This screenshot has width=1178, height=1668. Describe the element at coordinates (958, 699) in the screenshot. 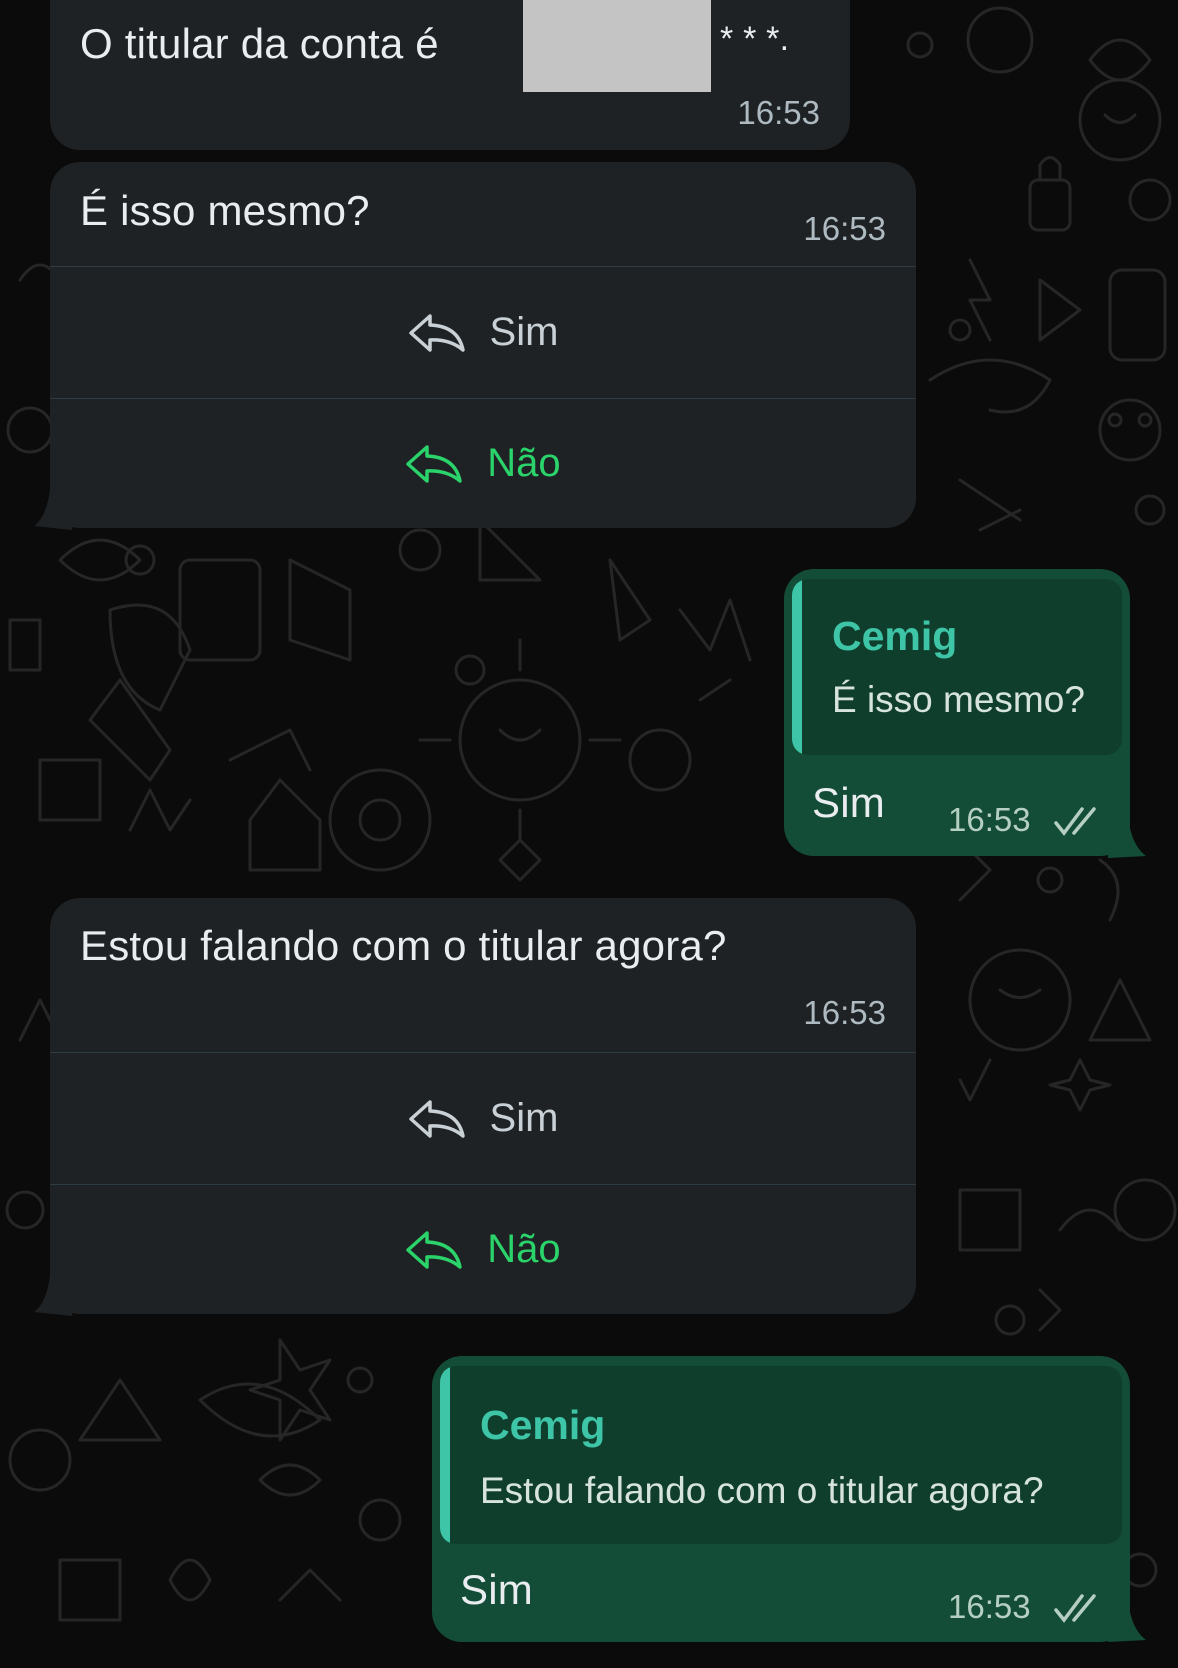

I see `quote-text: É isso mesmo?` at that location.